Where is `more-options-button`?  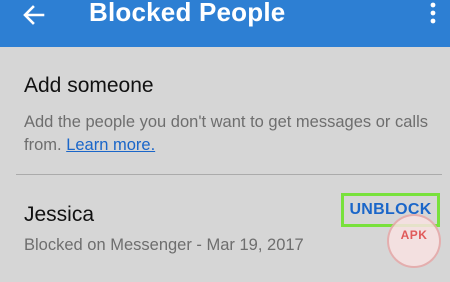 more-options-button is located at coordinates (433, 13).